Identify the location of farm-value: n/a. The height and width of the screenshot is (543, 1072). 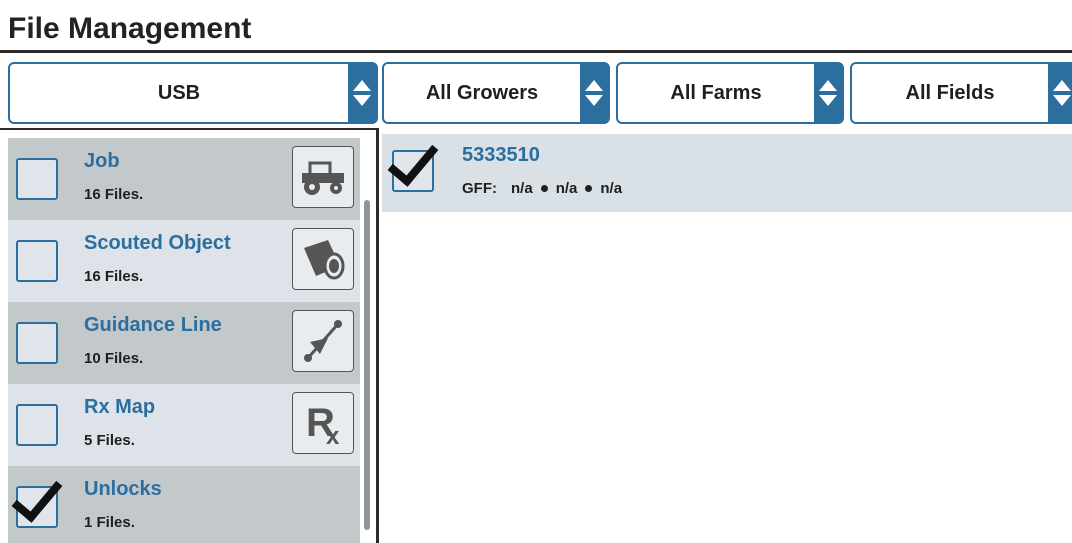
(566, 188).